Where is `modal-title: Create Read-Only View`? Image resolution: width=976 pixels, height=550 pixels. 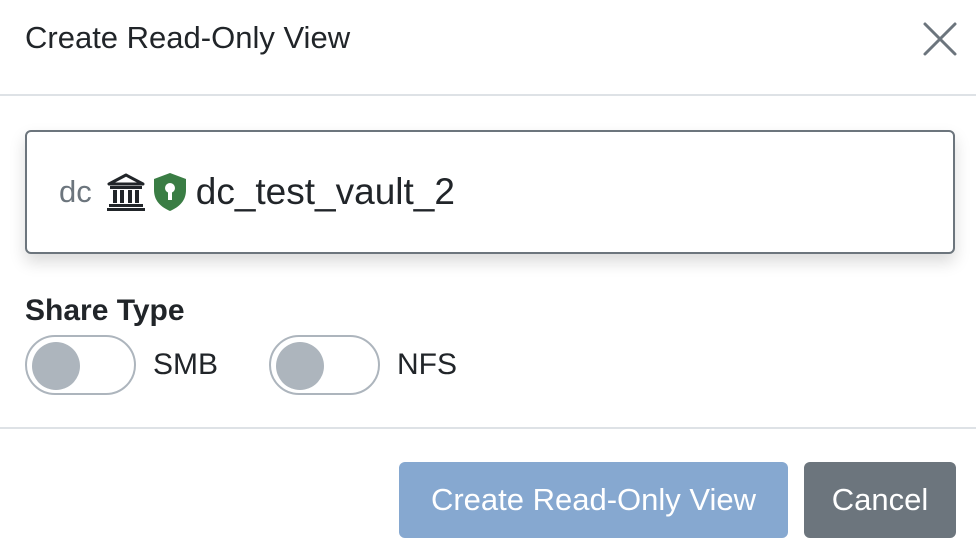 modal-title: Create Read-Only View is located at coordinates (188, 37).